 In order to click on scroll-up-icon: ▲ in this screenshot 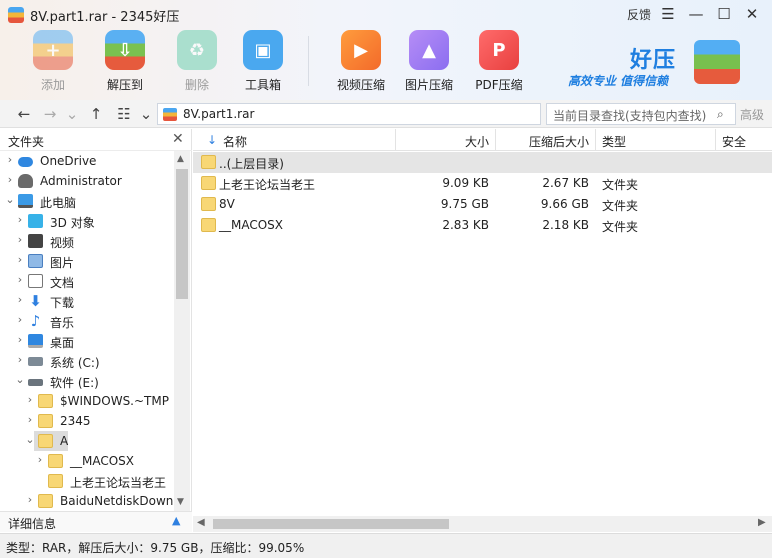, I will do `click(180, 159)`.